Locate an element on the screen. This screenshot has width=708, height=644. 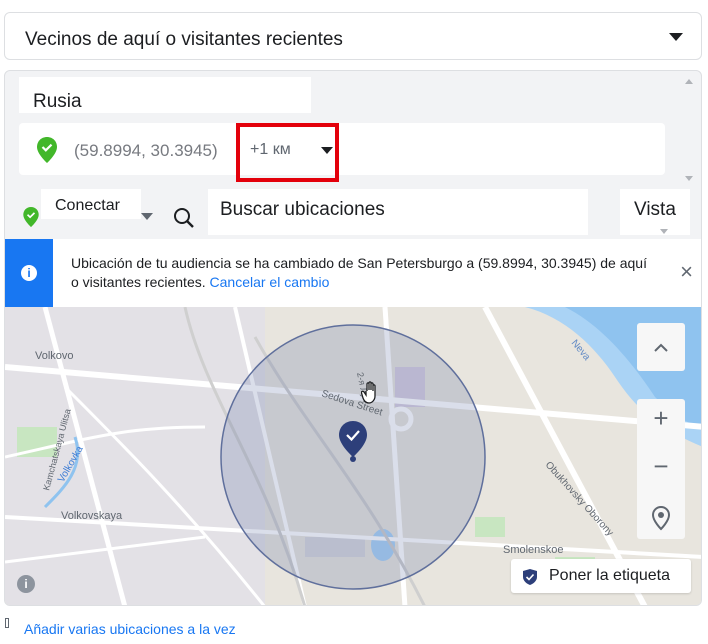
mode-dropdown: Conectar is located at coordinates (91, 204).